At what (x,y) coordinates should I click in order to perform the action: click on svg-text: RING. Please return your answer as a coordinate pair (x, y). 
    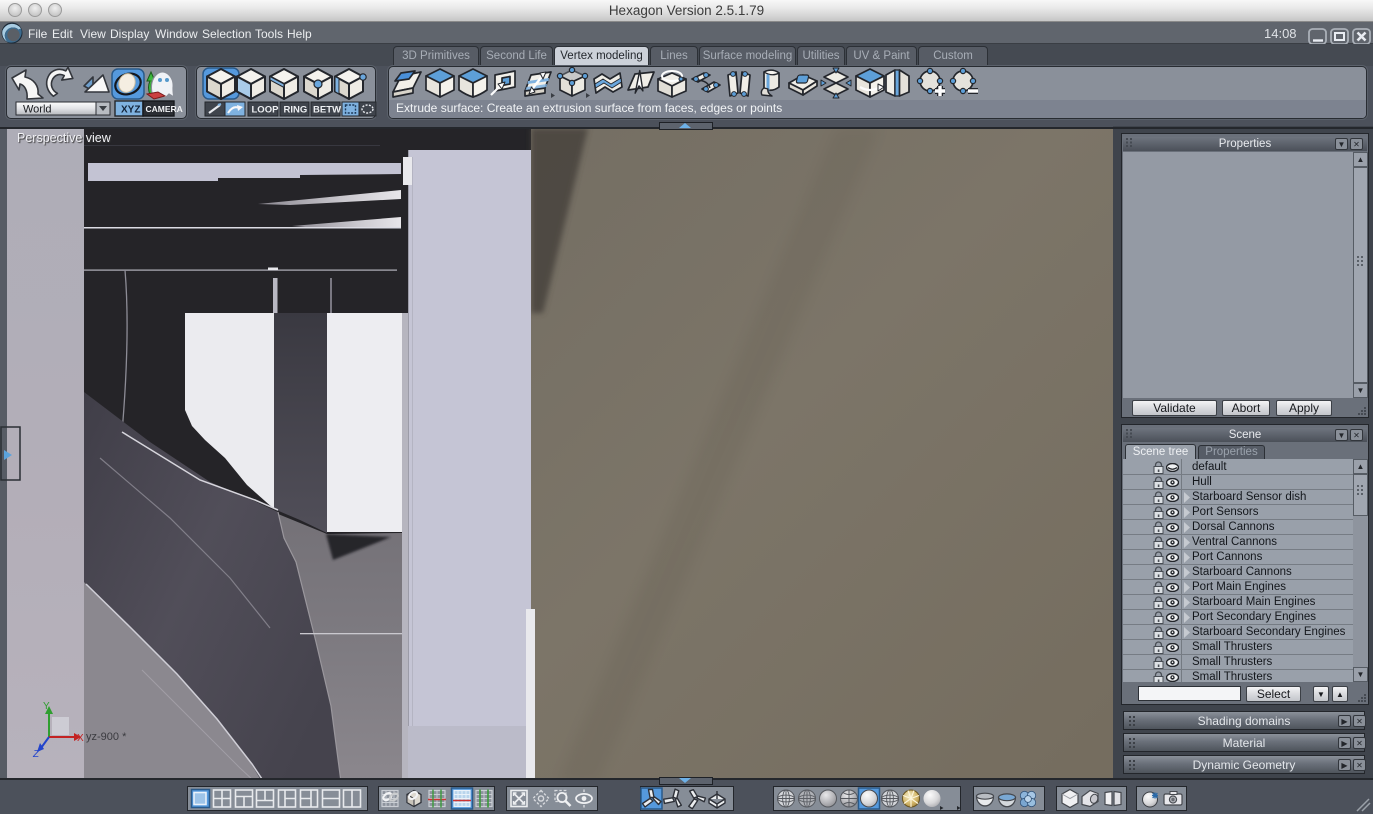
    Looking at the image, I should click on (296, 110).